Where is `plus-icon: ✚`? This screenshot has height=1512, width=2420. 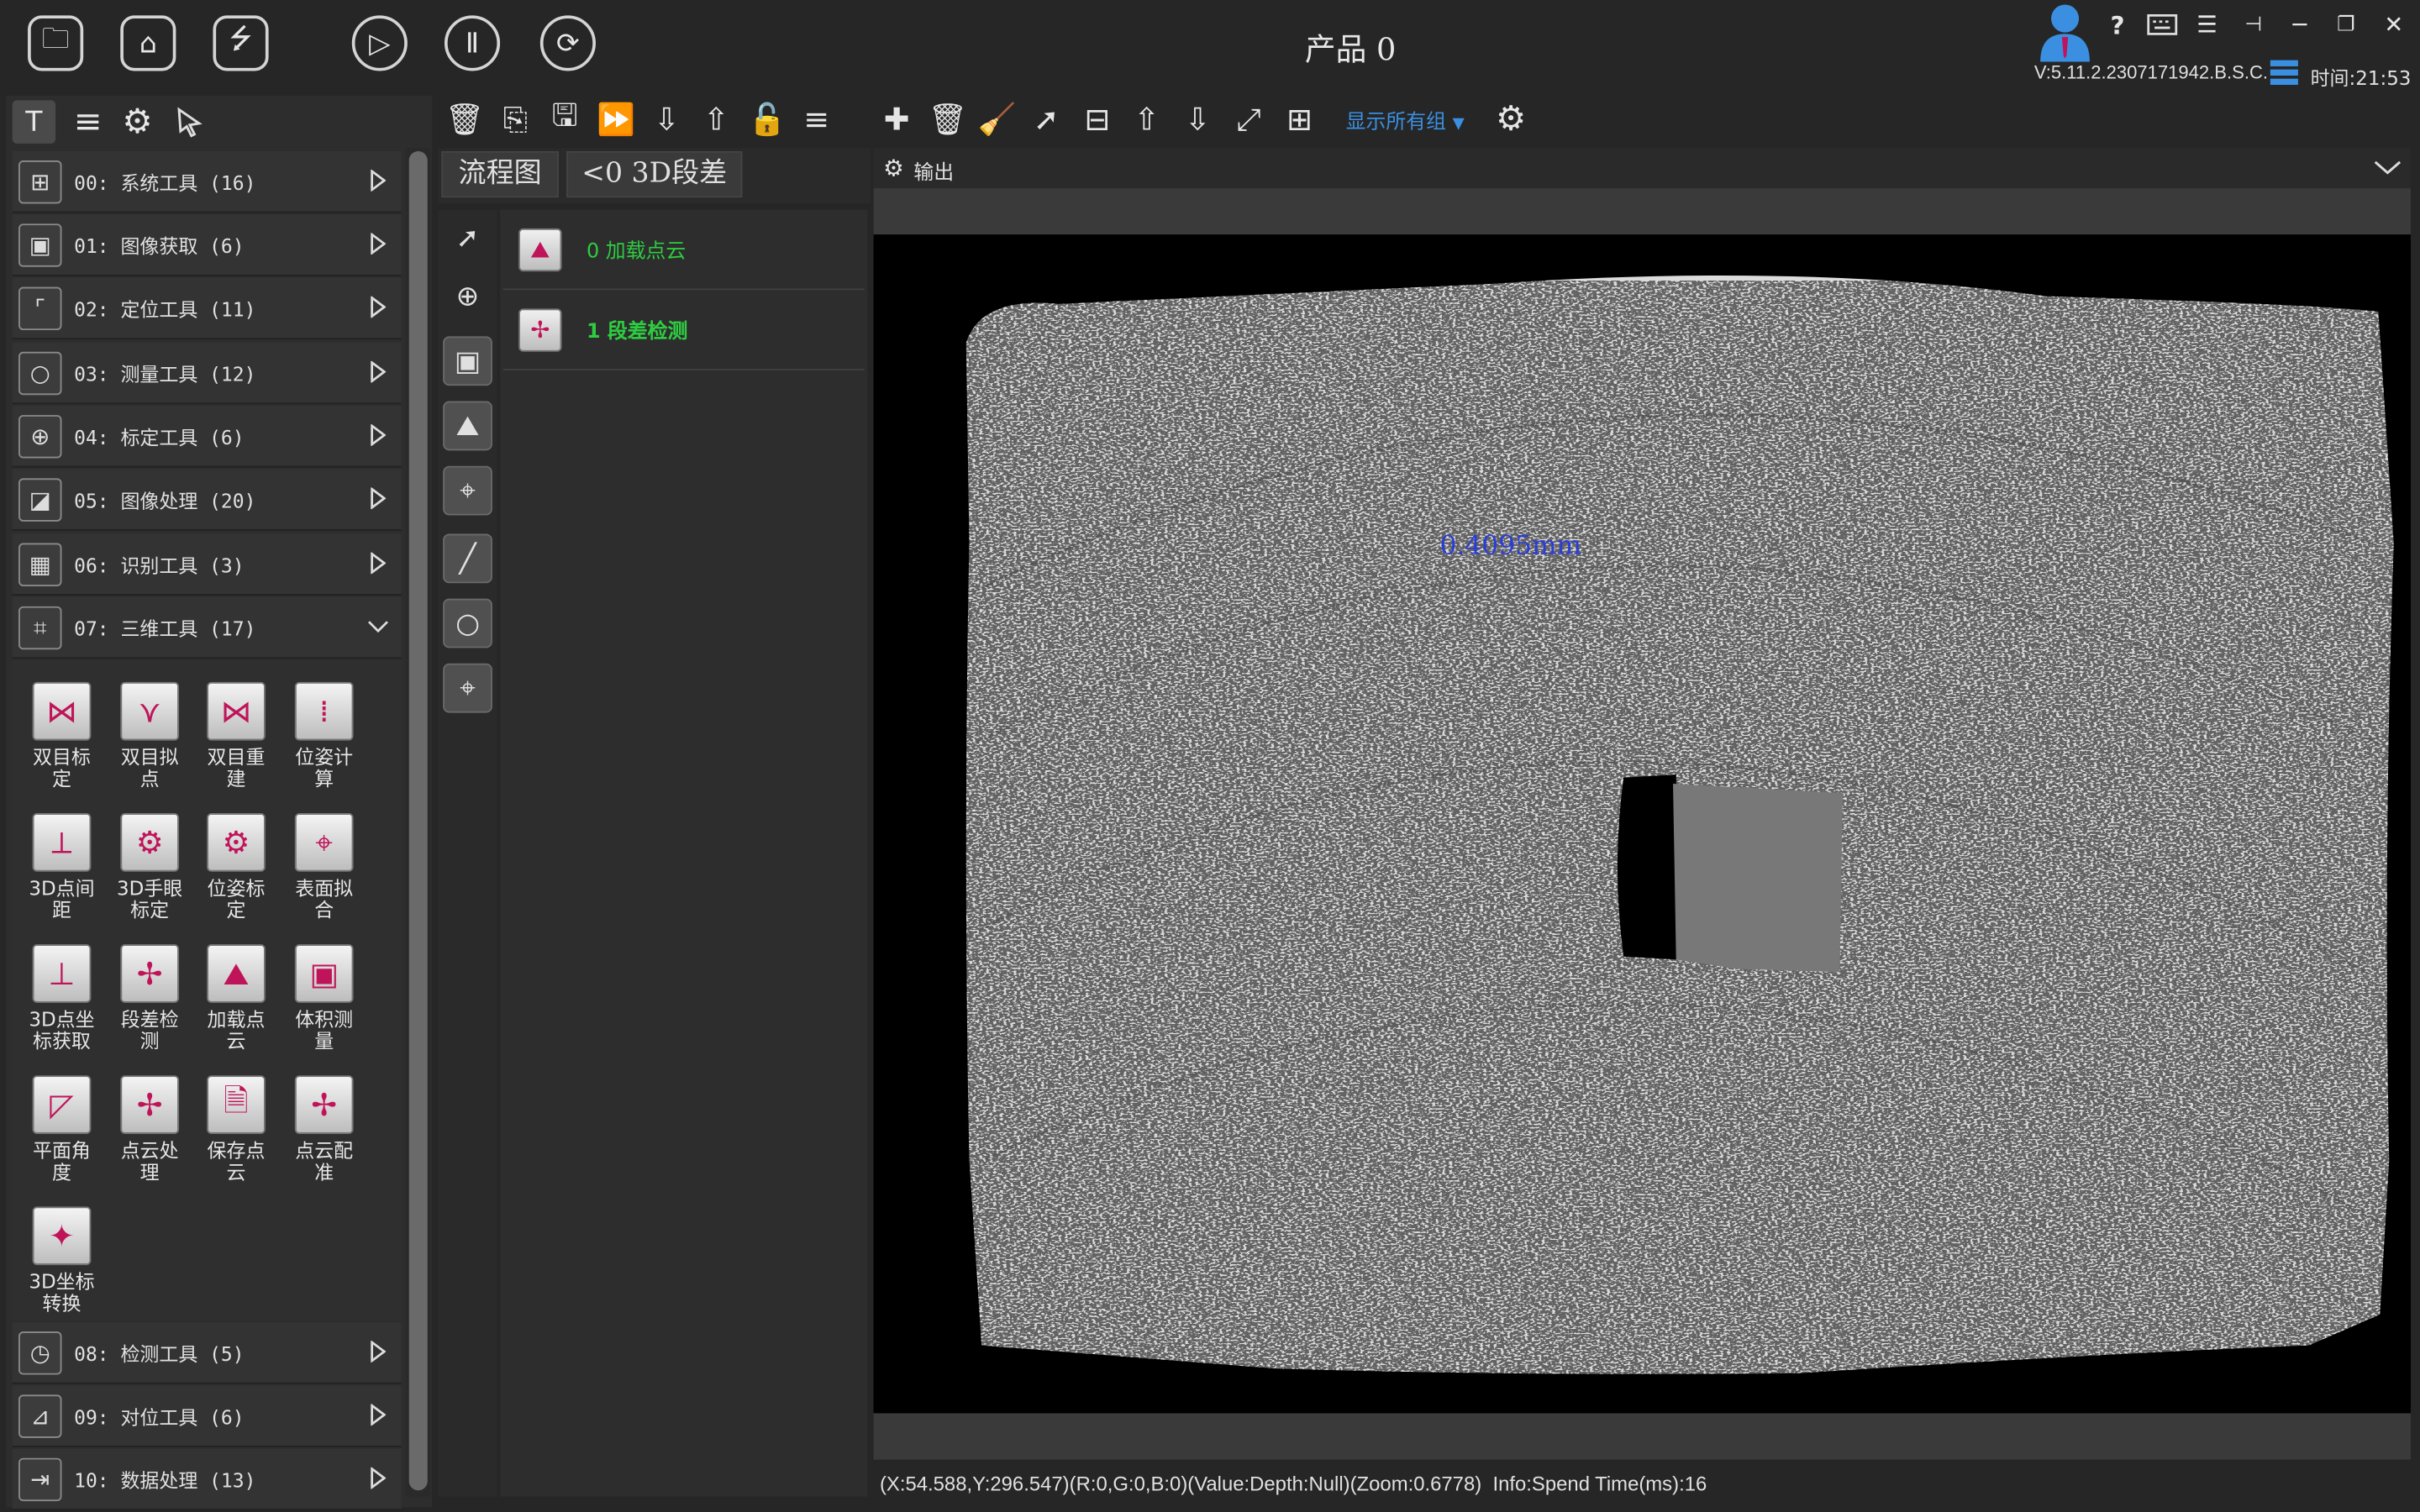
plus-icon: ✚ is located at coordinates (897, 119).